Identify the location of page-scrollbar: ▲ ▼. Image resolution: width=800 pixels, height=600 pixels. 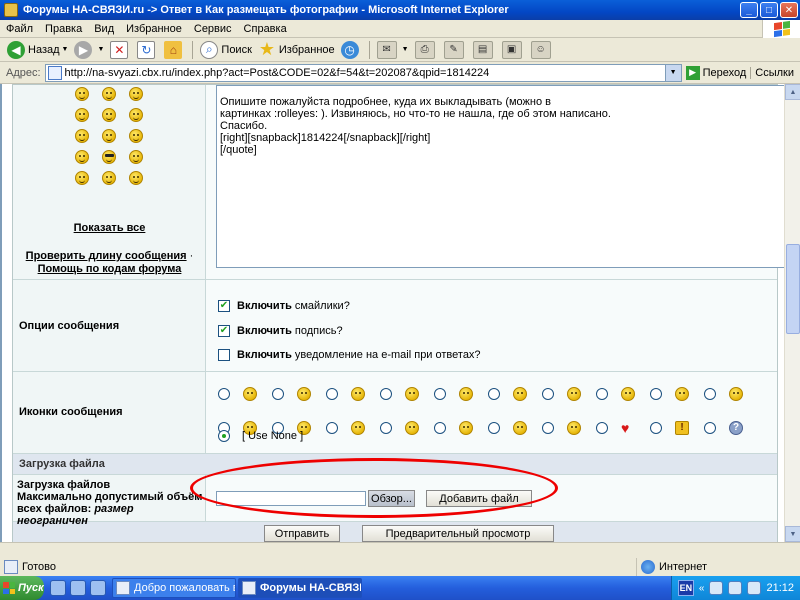
(792, 313).